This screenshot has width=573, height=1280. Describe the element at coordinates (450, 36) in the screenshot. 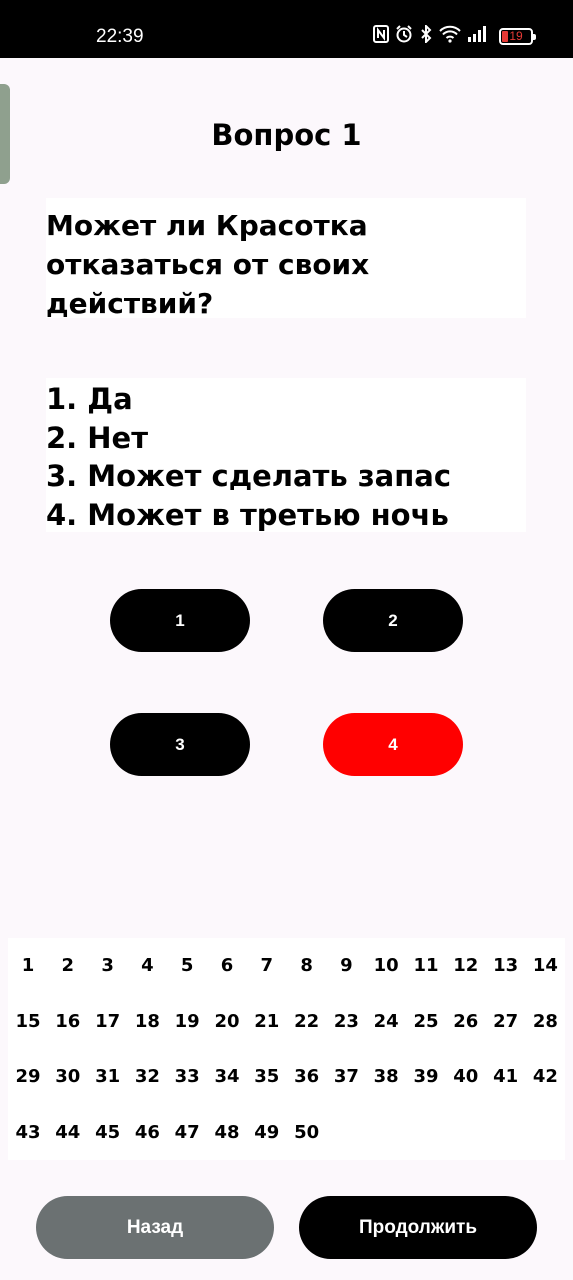

I see `wifi-icon` at that location.